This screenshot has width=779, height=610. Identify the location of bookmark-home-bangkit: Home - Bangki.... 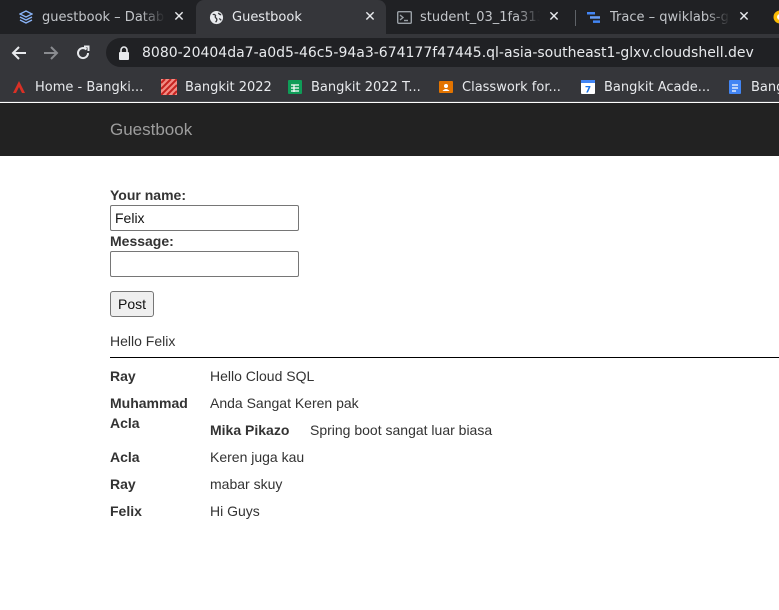
(77, 87).